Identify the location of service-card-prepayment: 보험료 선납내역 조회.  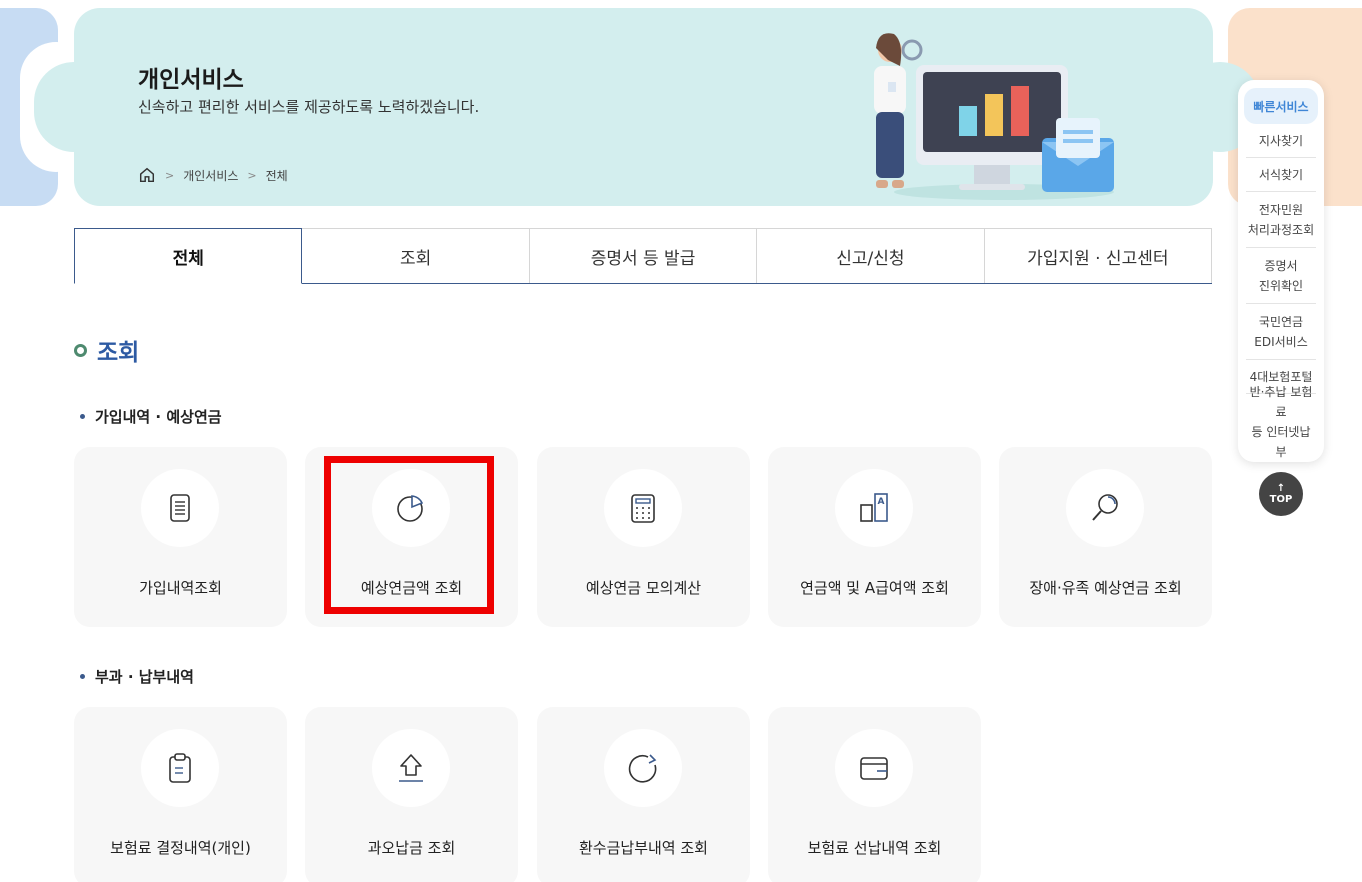
(874, 794).